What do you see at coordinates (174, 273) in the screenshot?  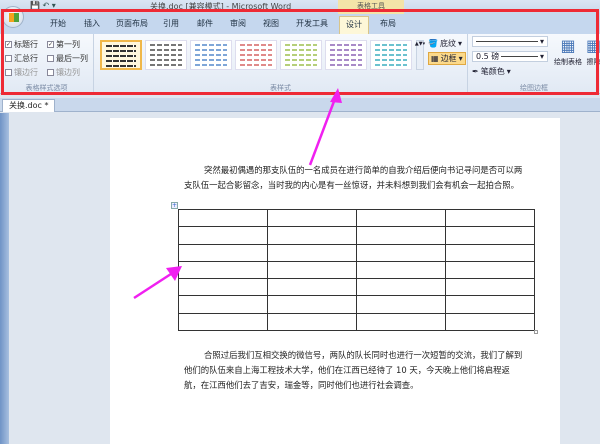 I see `arrow-head-table` at bounding box center [174, 273].